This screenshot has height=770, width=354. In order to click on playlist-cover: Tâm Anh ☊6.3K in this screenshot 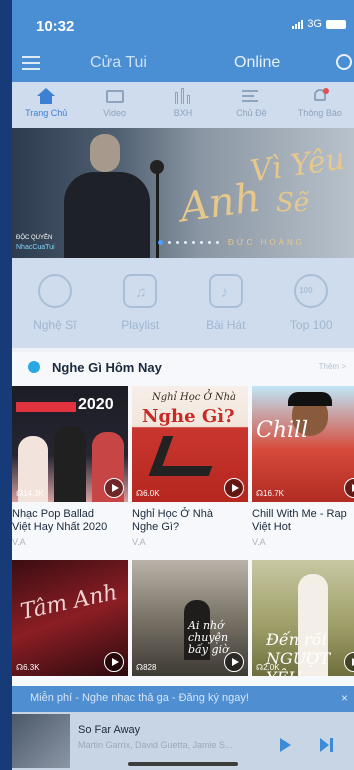, I will do `click(70, 618)`.